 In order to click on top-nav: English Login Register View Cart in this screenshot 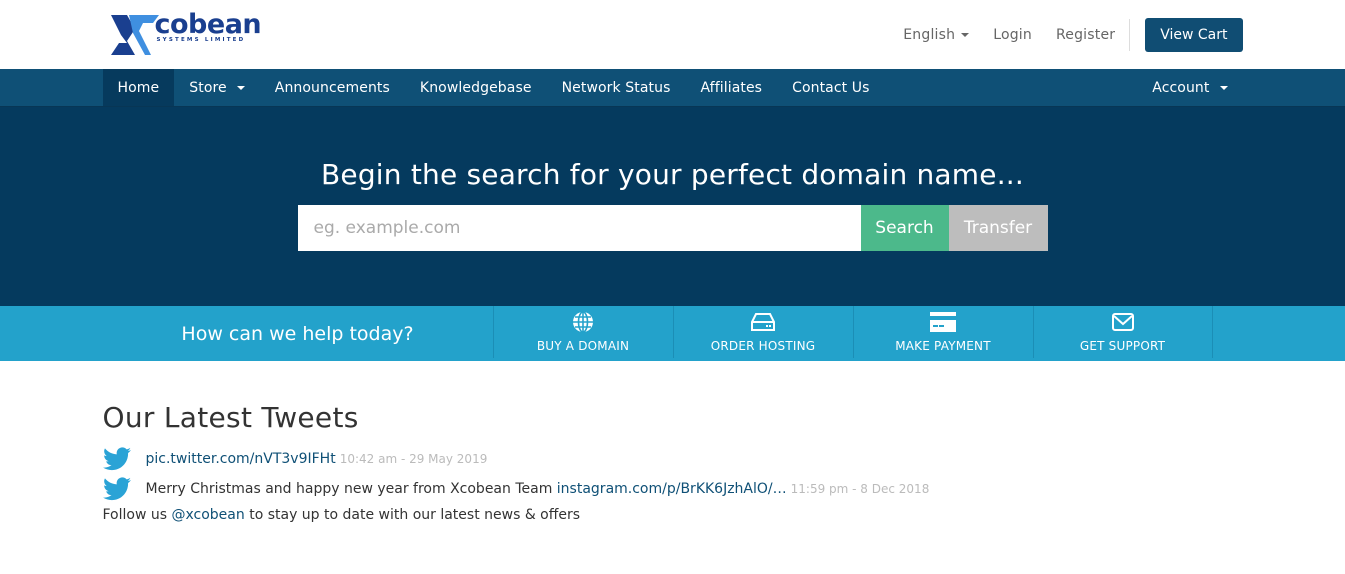, I will do `click(1073, 35)`.